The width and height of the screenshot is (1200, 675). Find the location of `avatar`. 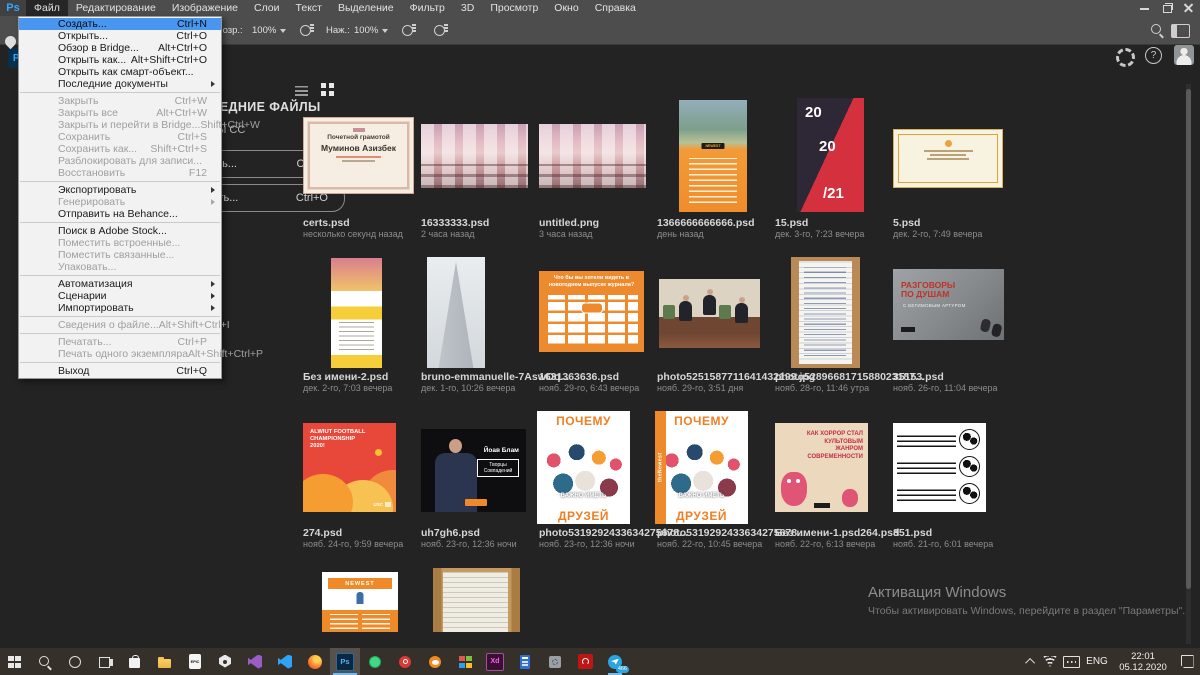

avatar is located at coordinates (1184, 55).